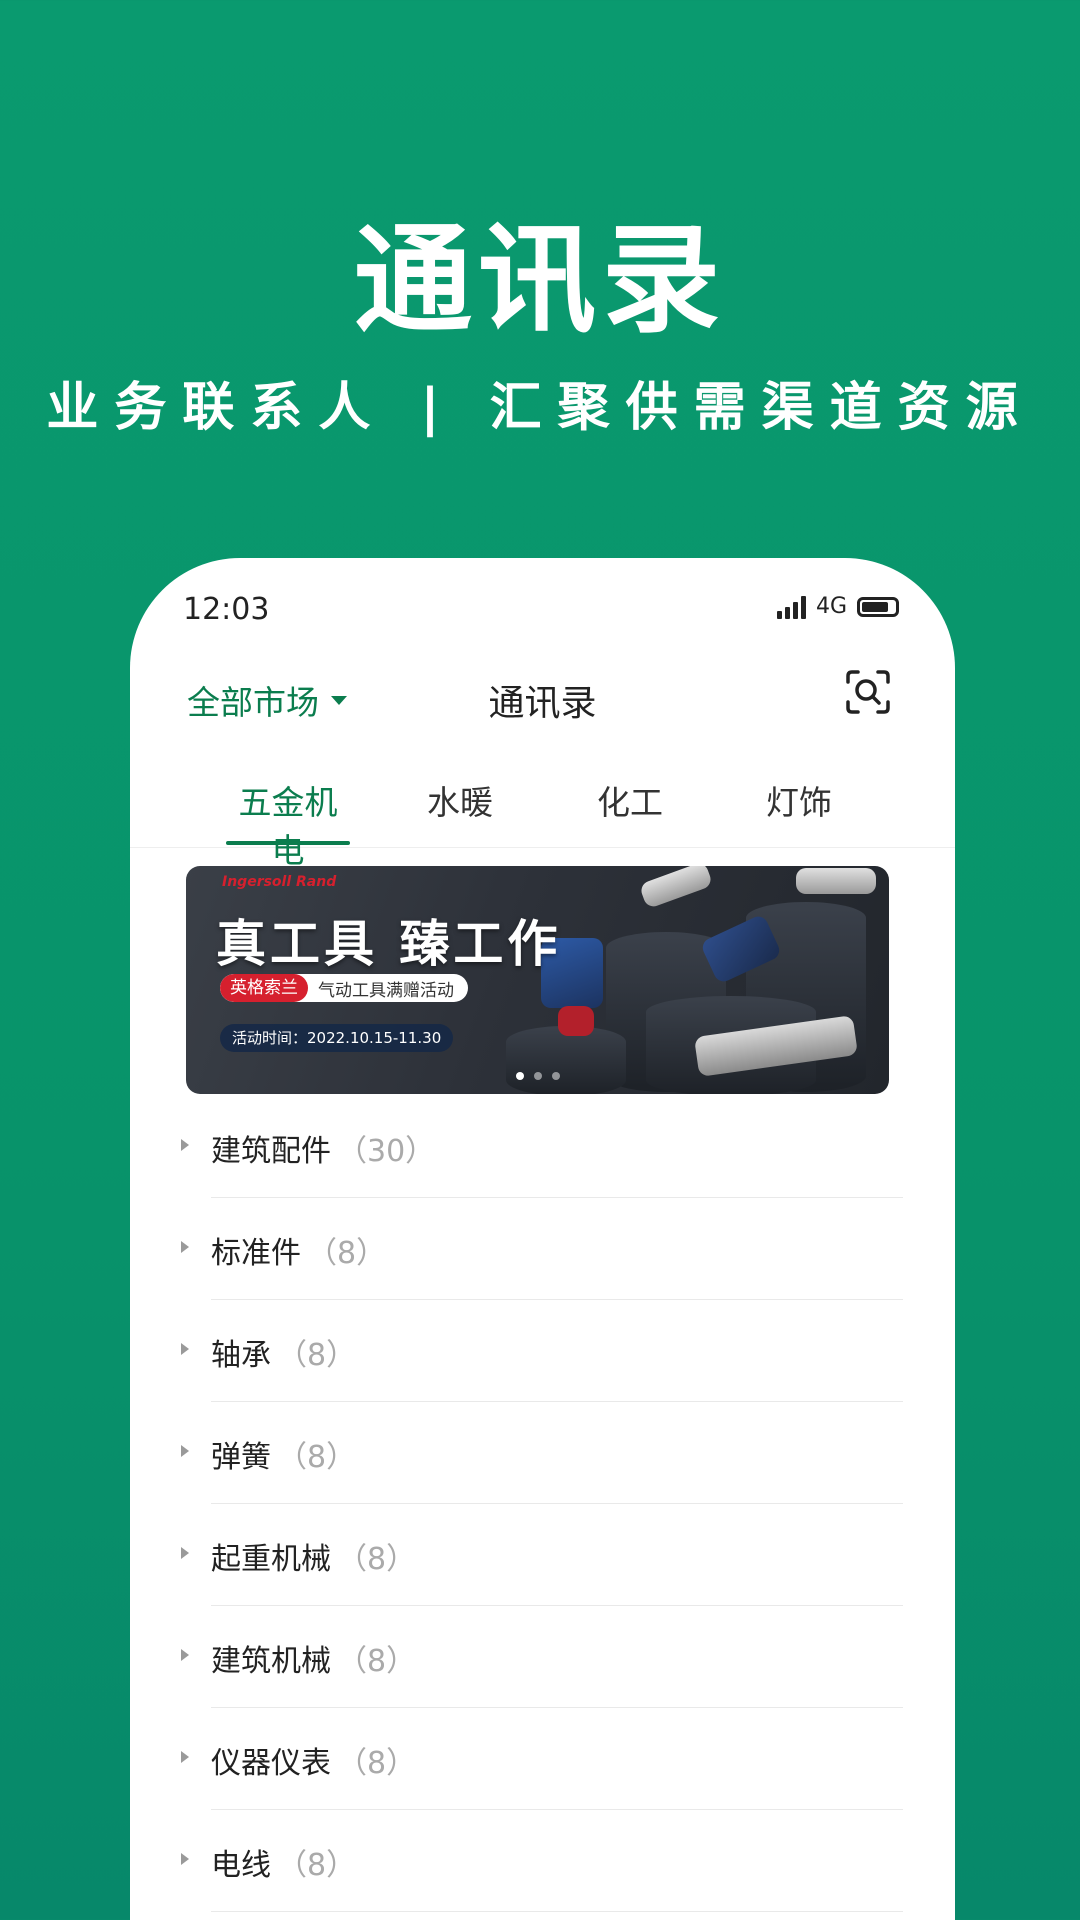  I want to click on tab-plumbing: 水暖, so click(460, 800).